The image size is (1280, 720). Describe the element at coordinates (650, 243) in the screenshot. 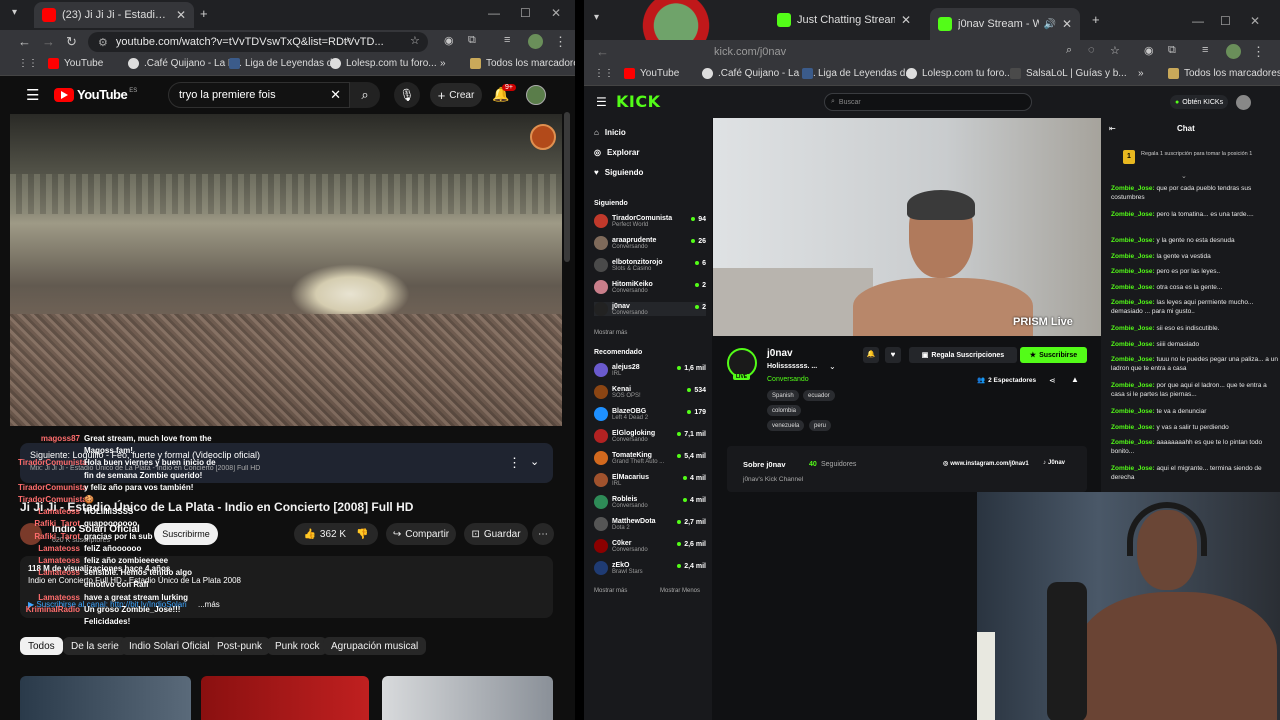

I see `sidebar-channel-araaprudente: araaprudente Conversando 26` at that location.